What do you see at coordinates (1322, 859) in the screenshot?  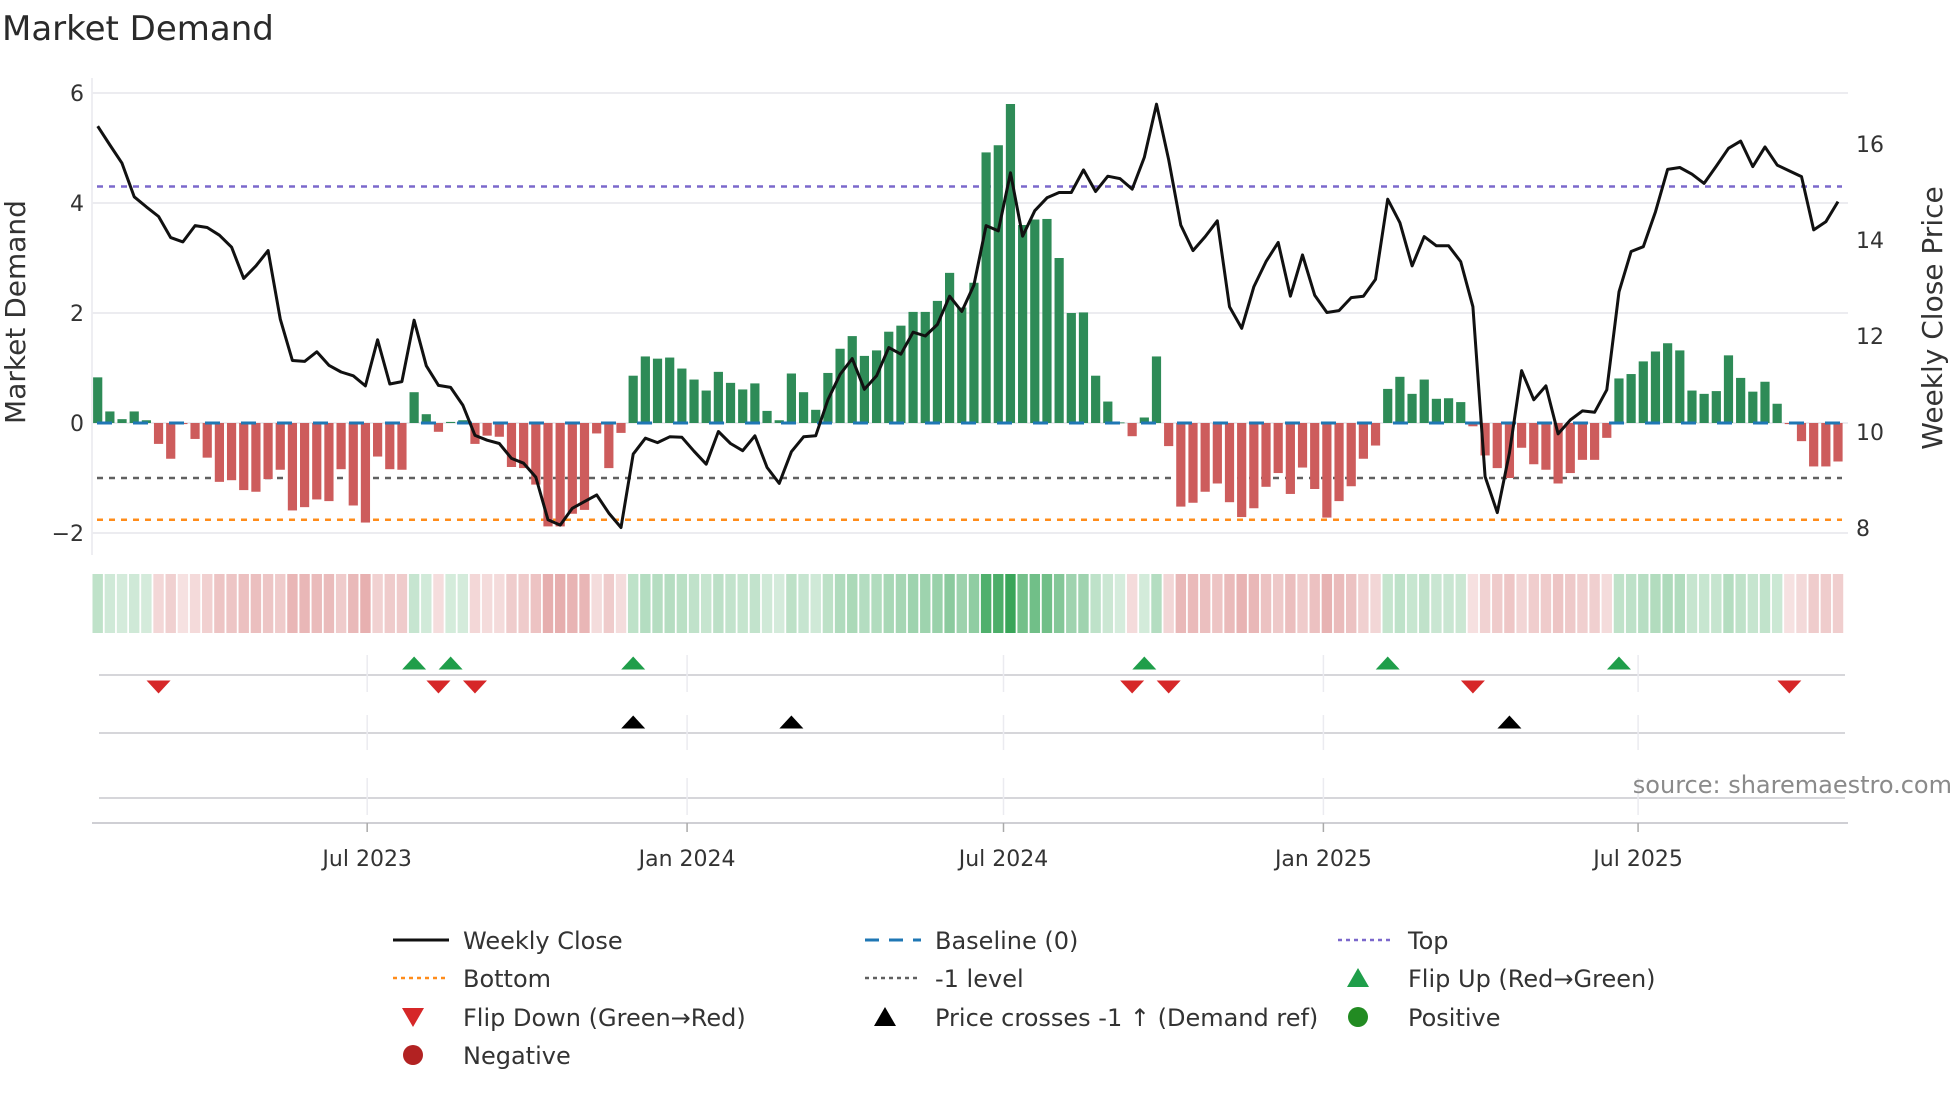 I see `x-tick-label: Jan 2025` at bounding box center [1322, 859].